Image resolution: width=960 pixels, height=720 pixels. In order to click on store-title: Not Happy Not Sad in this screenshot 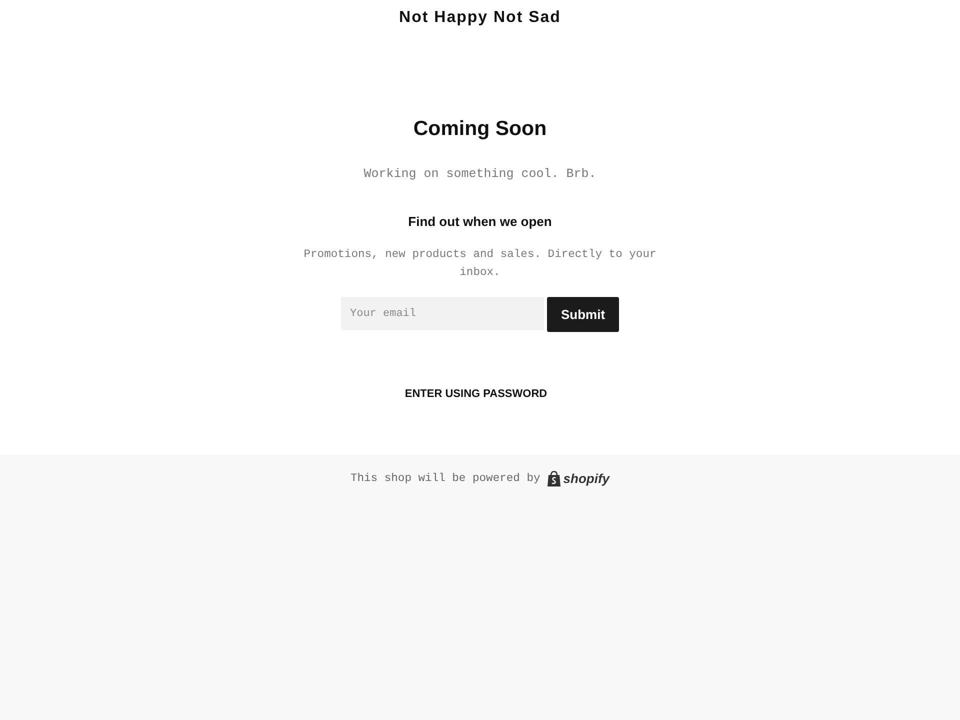, I will do `click(480, 18)`.